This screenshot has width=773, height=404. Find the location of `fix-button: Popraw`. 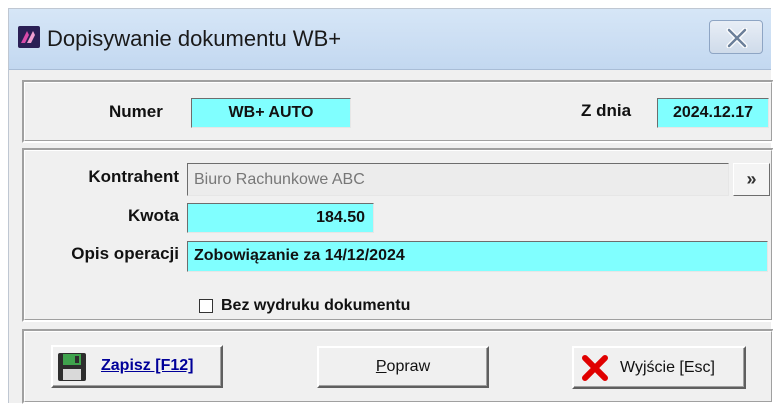

fix-button: Popraw is located at coordinates (403, 367).